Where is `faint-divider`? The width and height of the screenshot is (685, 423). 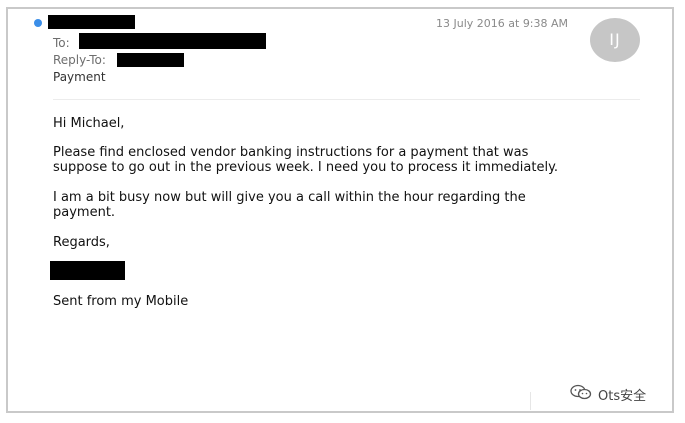
faint-divider is located at coordinates (530, 401).